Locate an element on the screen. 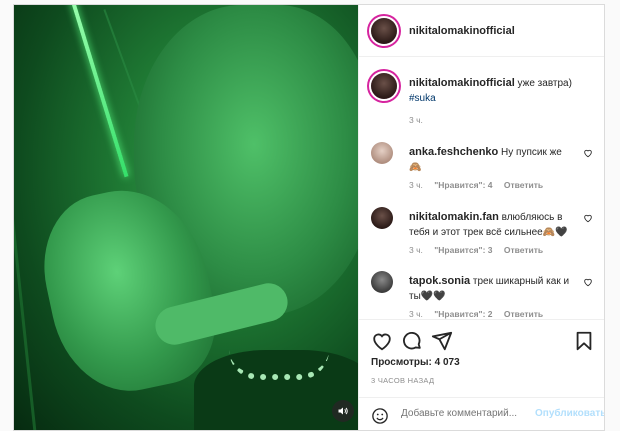  comment-meta: 3 ч. "Нравится": 3 Ответить is located at coordinates (480, 250).